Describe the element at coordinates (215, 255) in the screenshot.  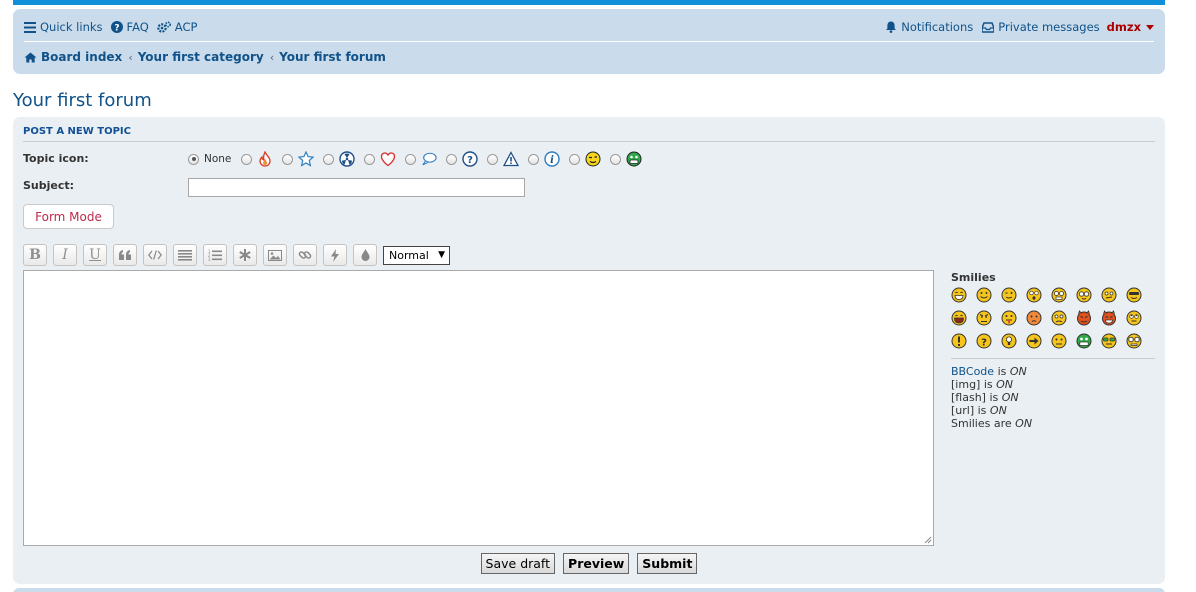
I see `ordered-list-button: 123` at that location.